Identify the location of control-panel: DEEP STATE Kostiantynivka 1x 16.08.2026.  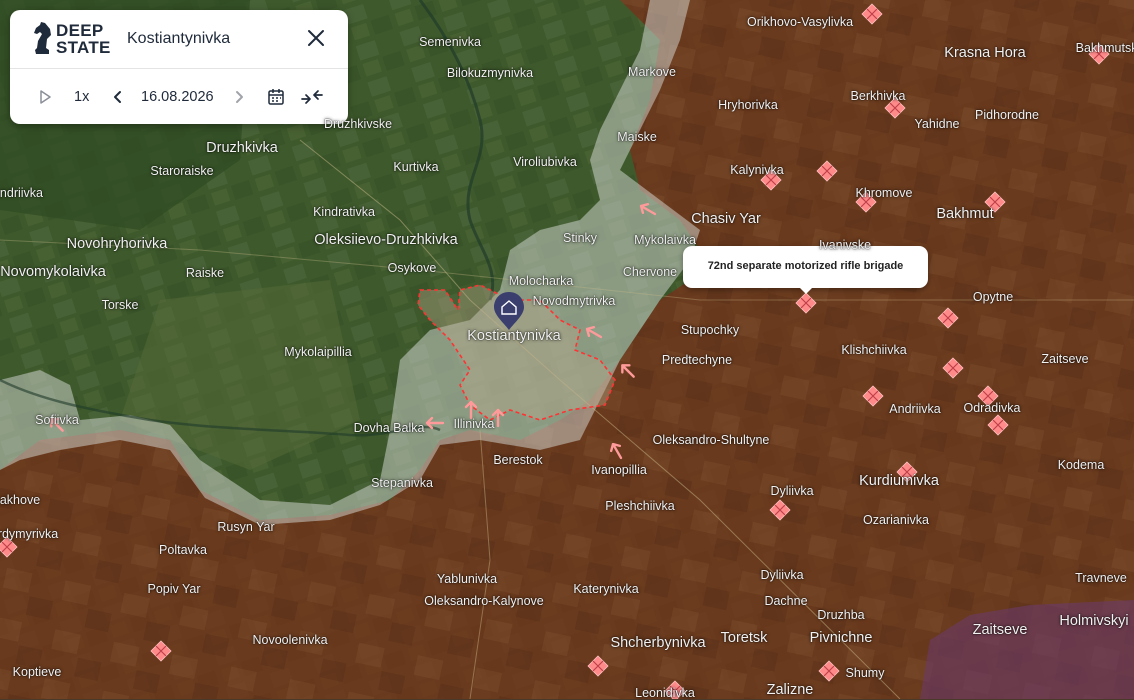
(179, 67).